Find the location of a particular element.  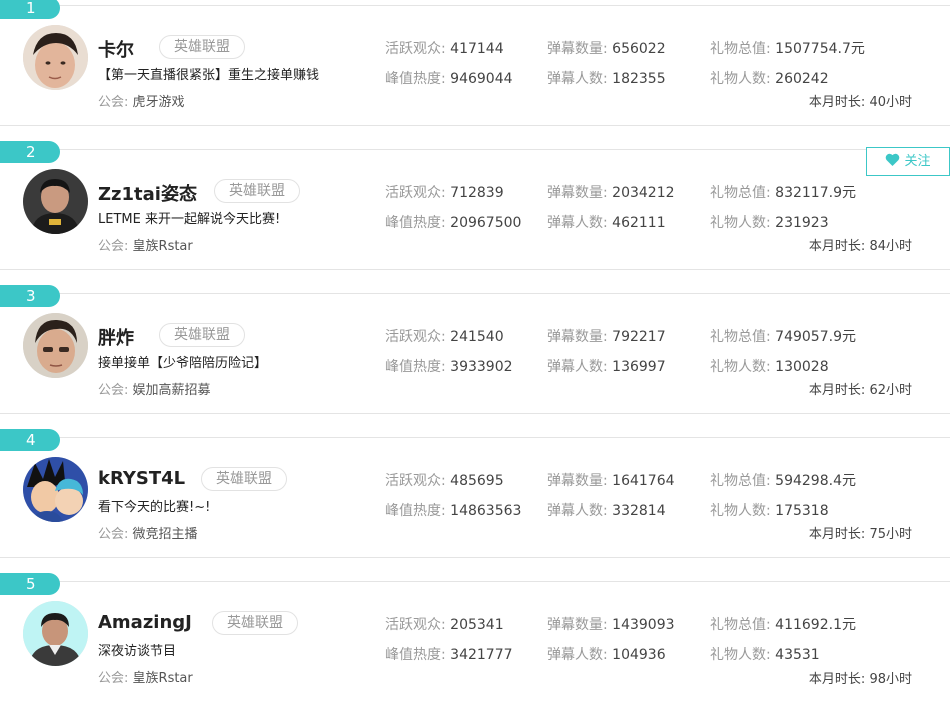

stat-gift-users: 礼物人数: 231923 is located at coordinates (769, 222).